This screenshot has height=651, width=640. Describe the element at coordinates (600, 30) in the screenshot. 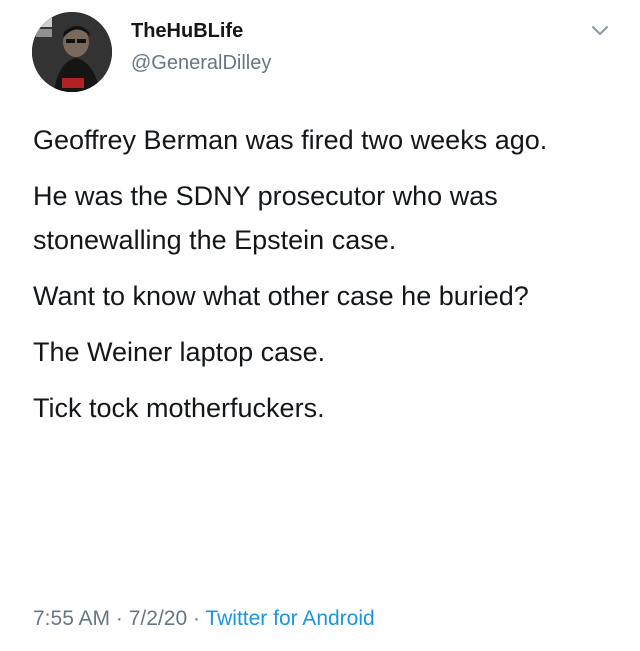

I see `chevron-down-icon` at that location.